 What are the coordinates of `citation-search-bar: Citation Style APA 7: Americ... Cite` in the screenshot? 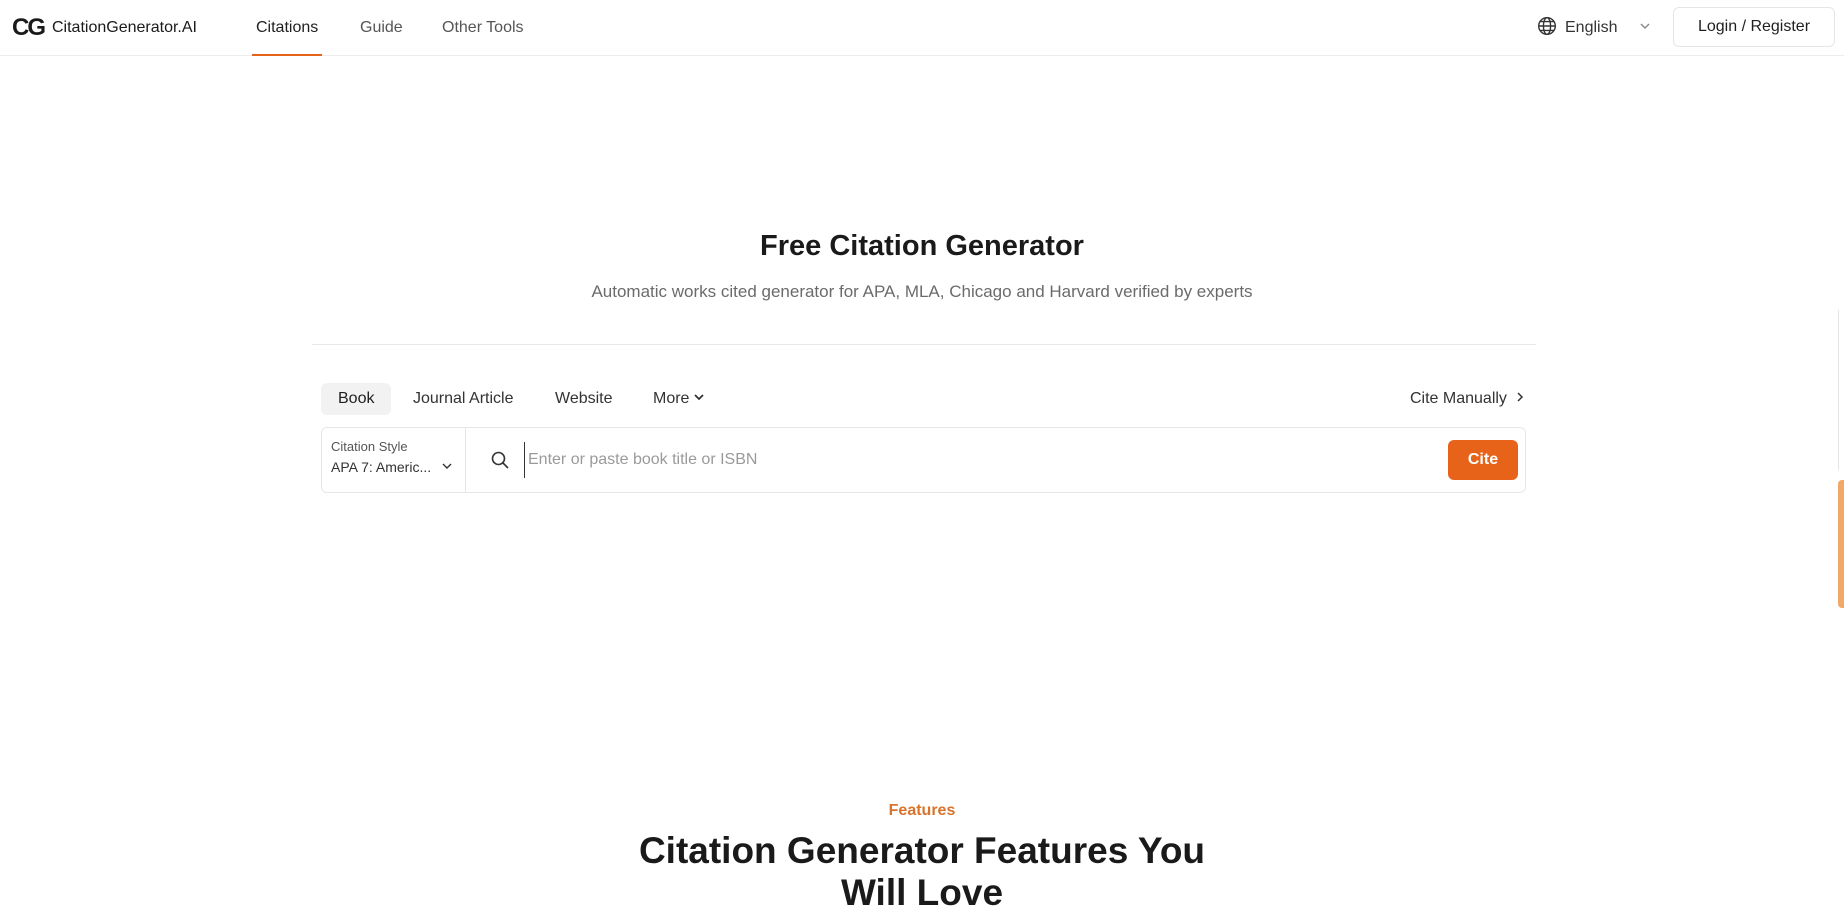 It's located at (923, 460).